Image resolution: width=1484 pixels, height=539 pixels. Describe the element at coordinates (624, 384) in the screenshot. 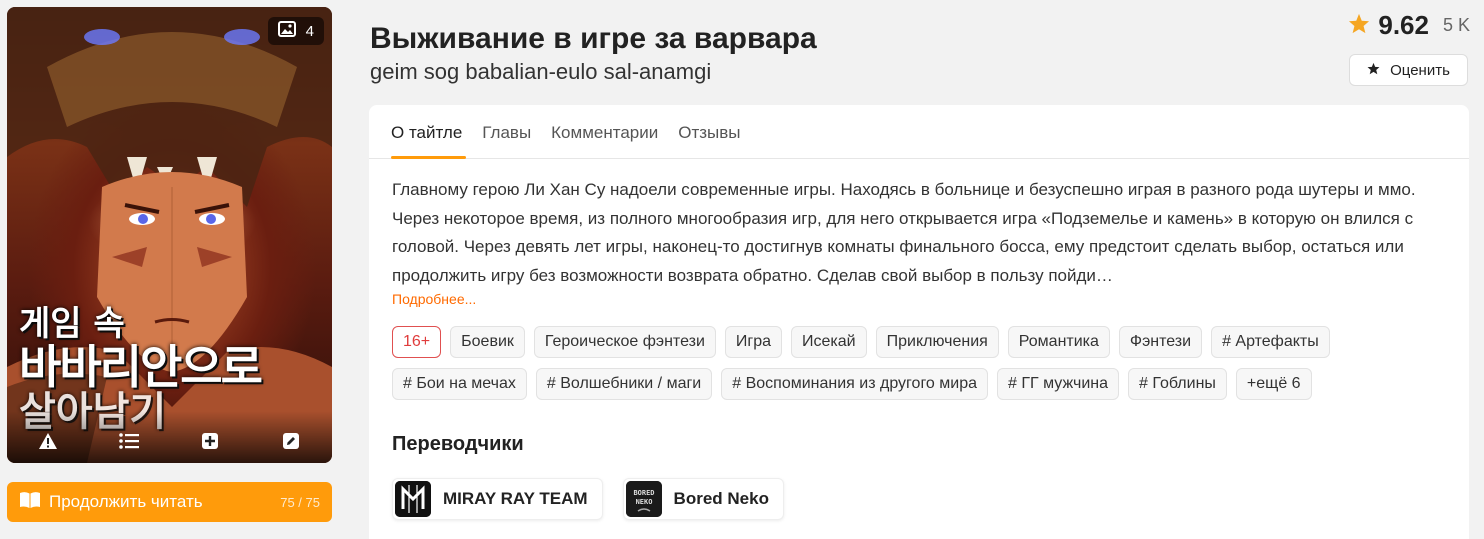

I see `hashtag: # Волшебники / маги` at that location.